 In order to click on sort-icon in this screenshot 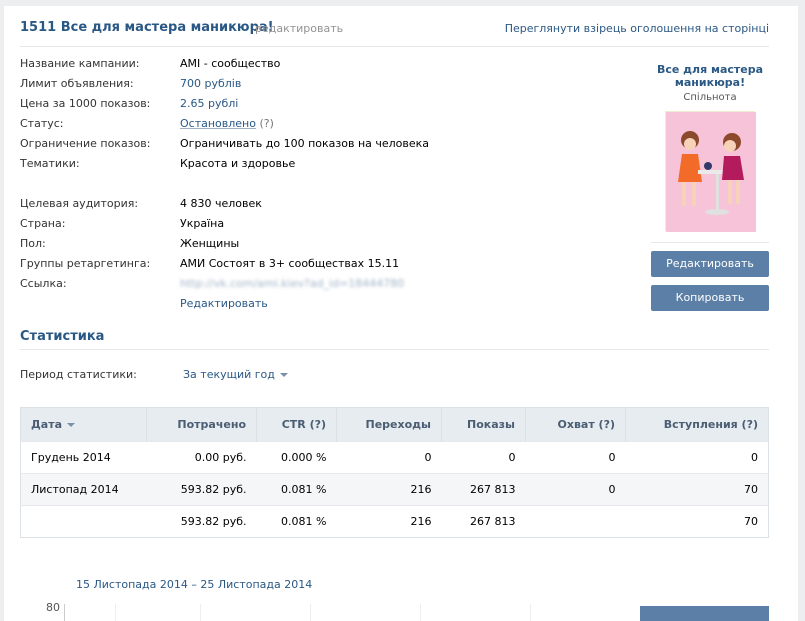, I will do `click(71, 425)`.